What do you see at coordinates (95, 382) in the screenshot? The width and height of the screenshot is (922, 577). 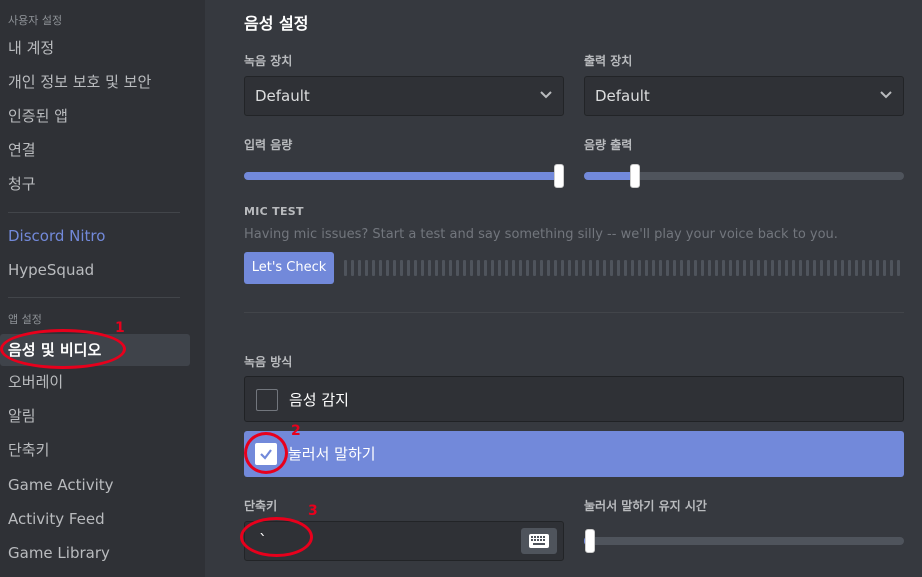 I see `sidebar-item-overlay: 오버레이` at bounding box center [95, 382].